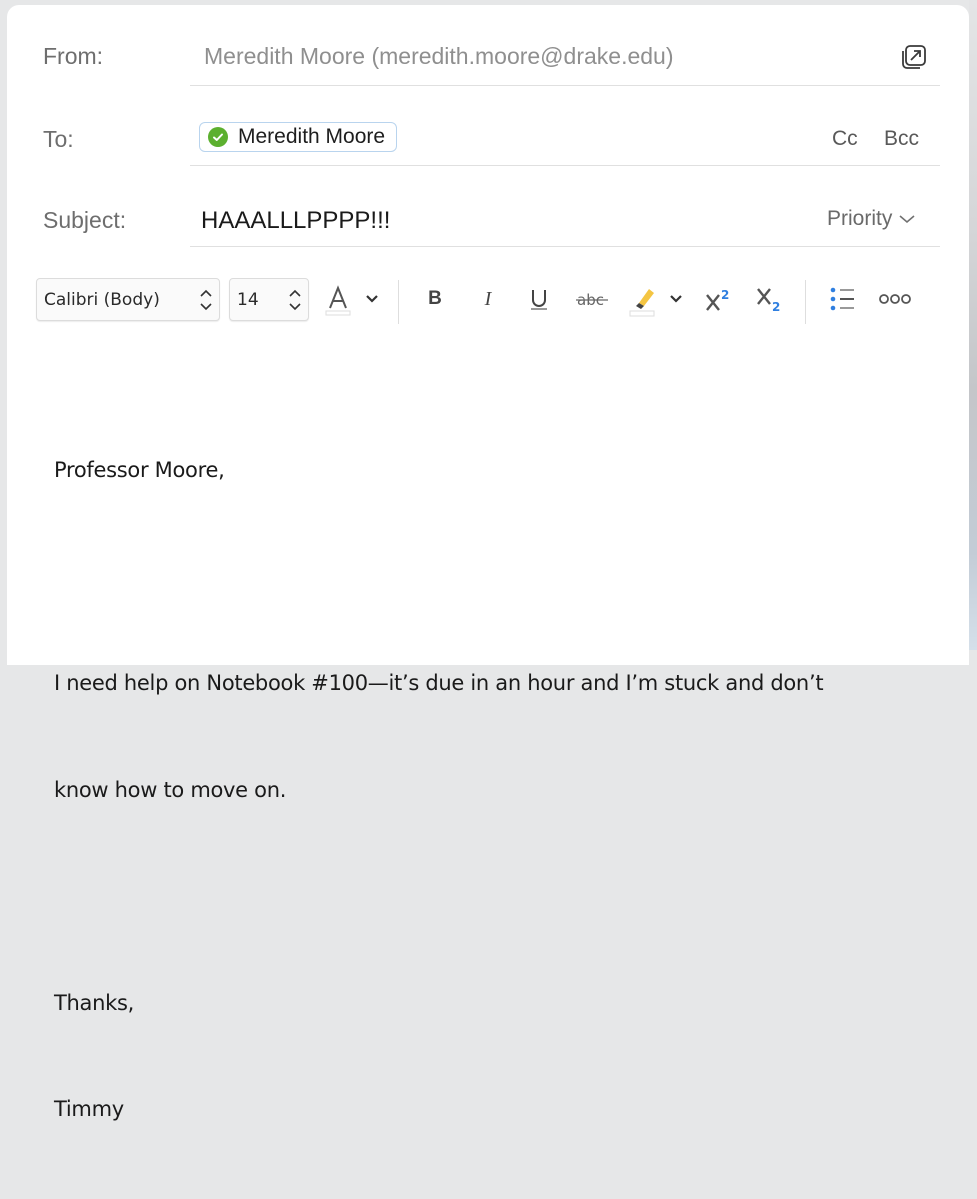 The image size is (977, 1199). I want to click on recipient-name: Meredith Moore, so click(312, 136).